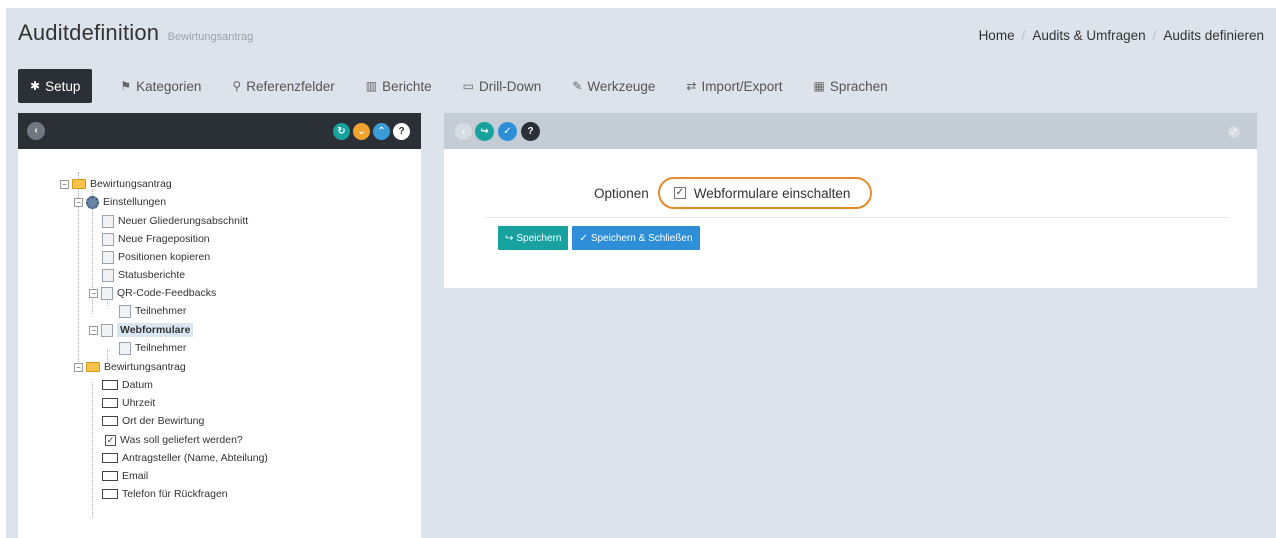  What do you see at coordinates (185, 458) in the screenshot?
I see `tree-field-antragsteller: Antragsteller (Name, Abteilung)` at bounding box center [185, 458].